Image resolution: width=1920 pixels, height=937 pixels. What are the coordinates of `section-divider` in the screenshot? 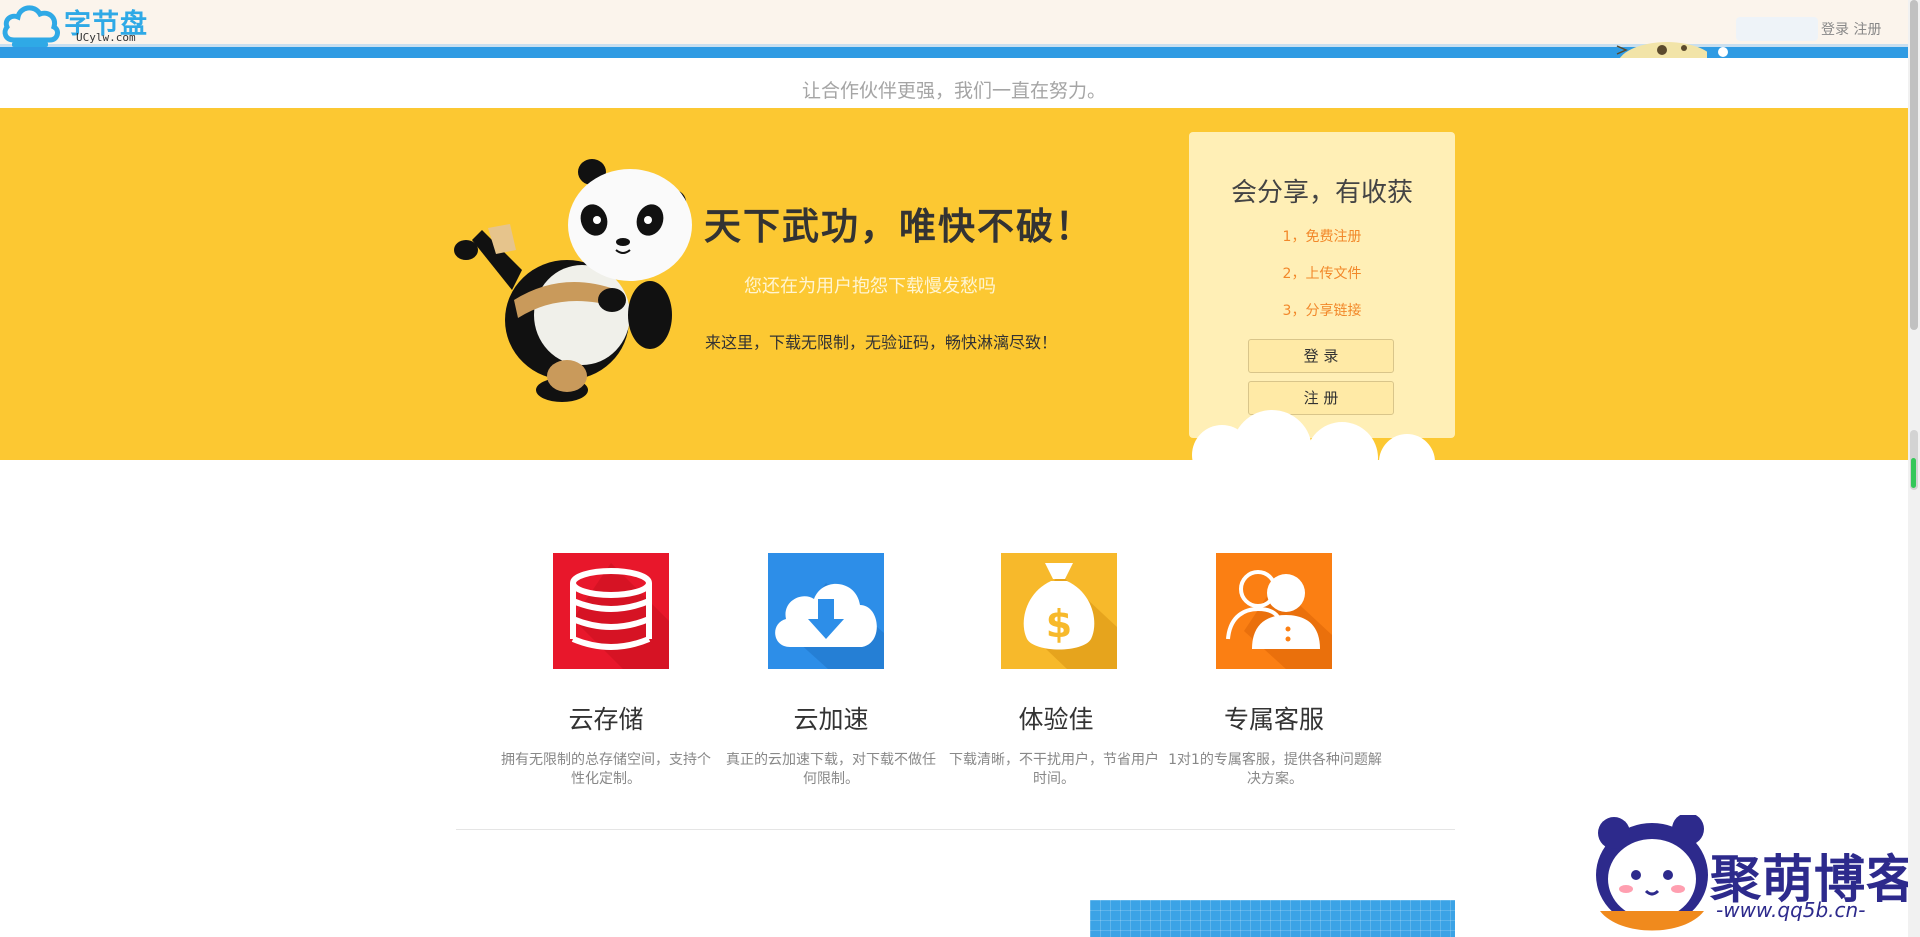 It's located at (955, 829).